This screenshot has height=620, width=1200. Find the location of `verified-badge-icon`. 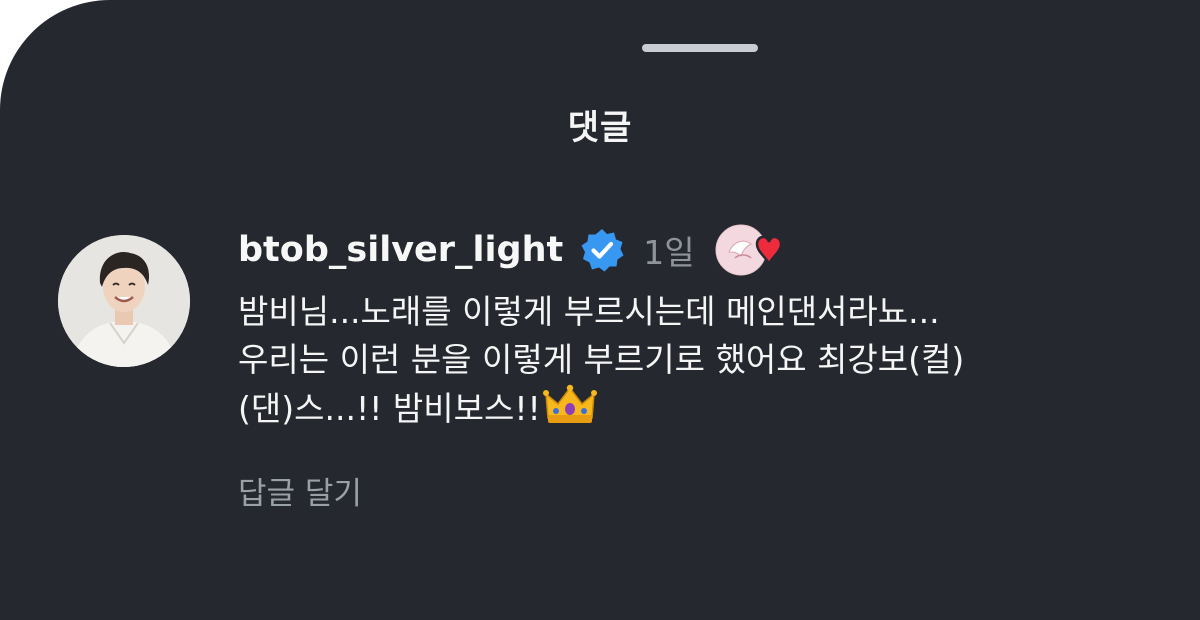

verified-badge-icon is located at coordinates (602, 250).